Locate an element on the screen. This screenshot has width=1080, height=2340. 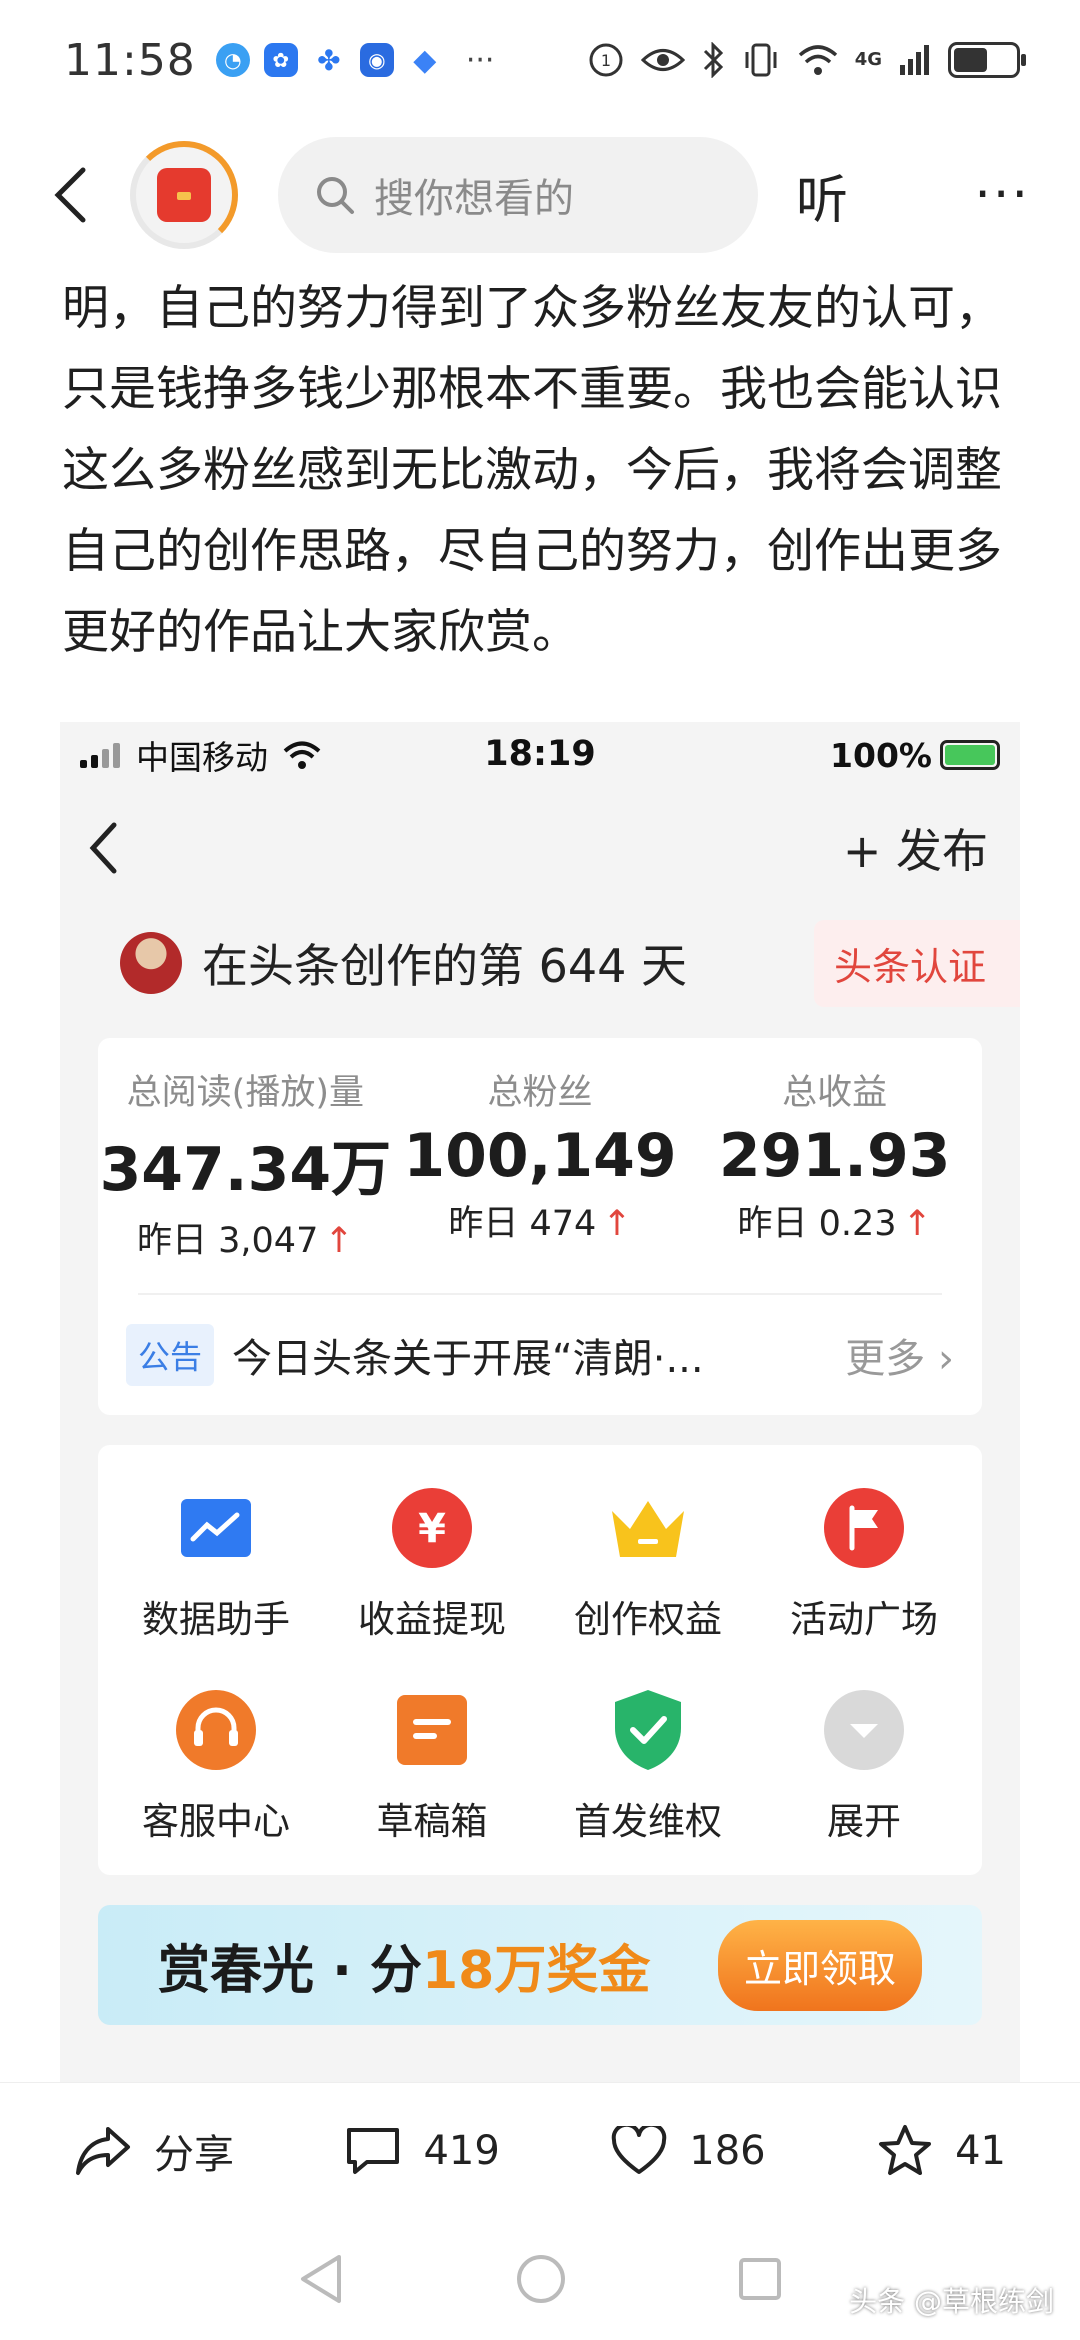
embedded-nav: + 发布 is located at coordinates (540, 848).